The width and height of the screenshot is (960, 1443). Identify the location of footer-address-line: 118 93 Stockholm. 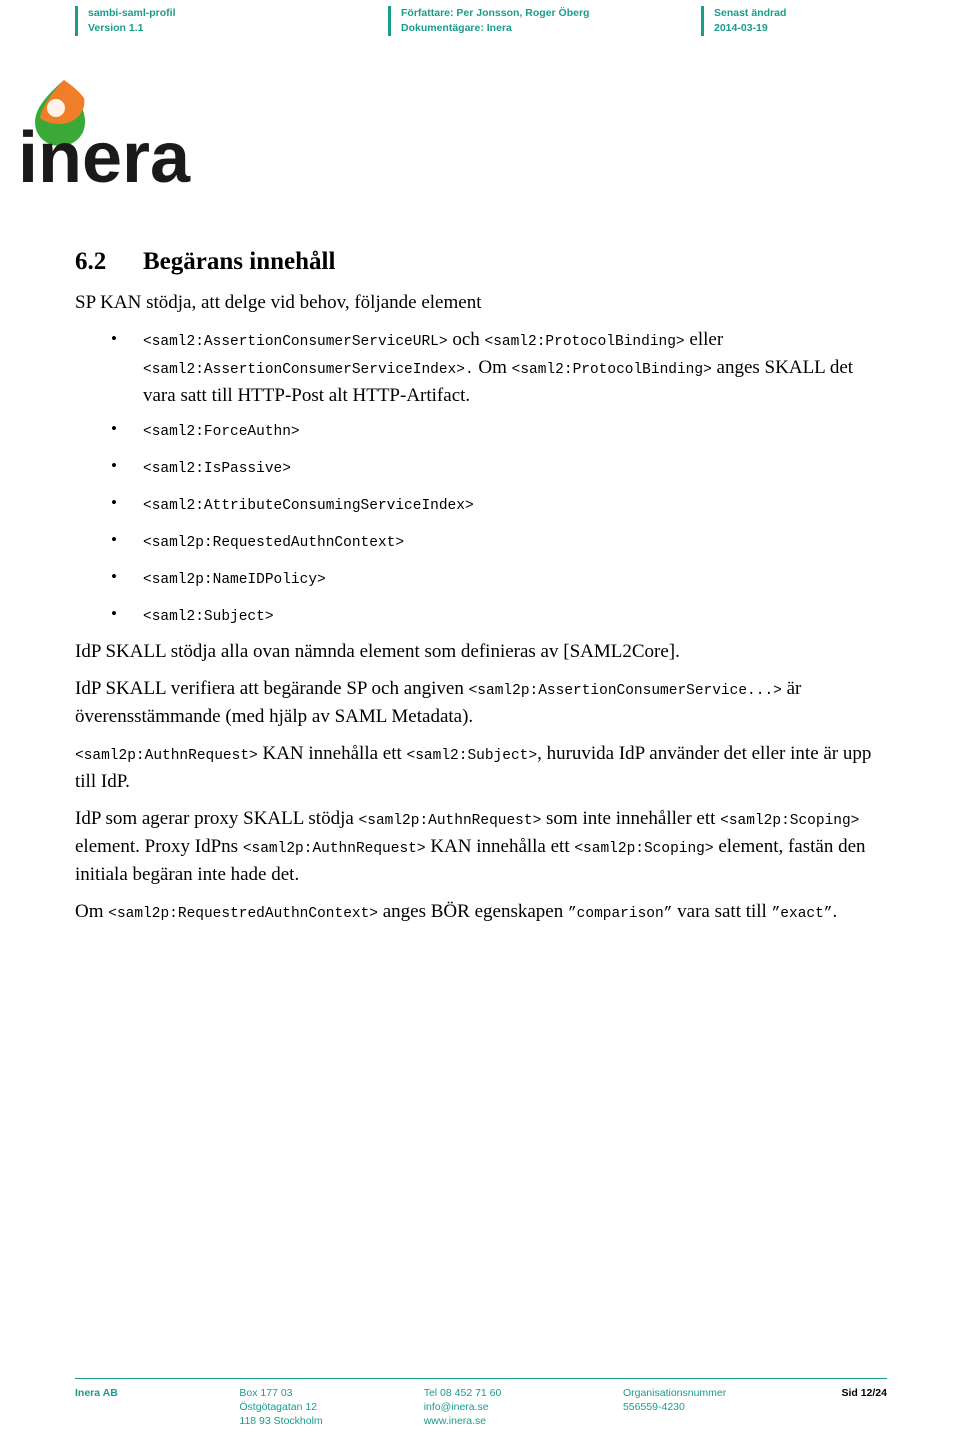
(281, 1421).